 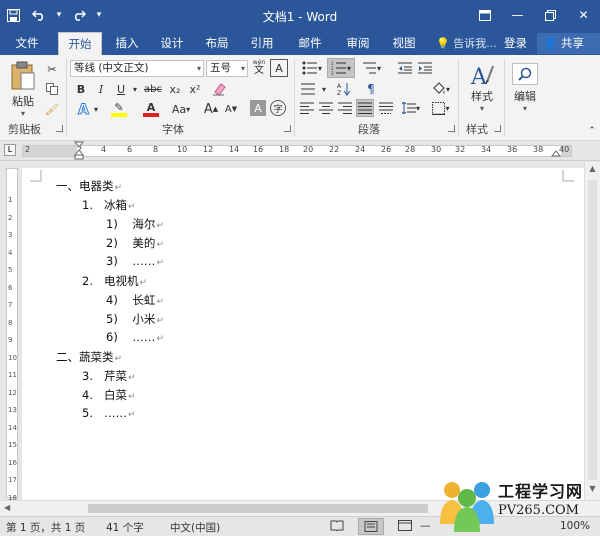 What do you see at coordinates (23, 75) in the screenshot?
I see `clipboard-icon` at bounding box center [23, 75].